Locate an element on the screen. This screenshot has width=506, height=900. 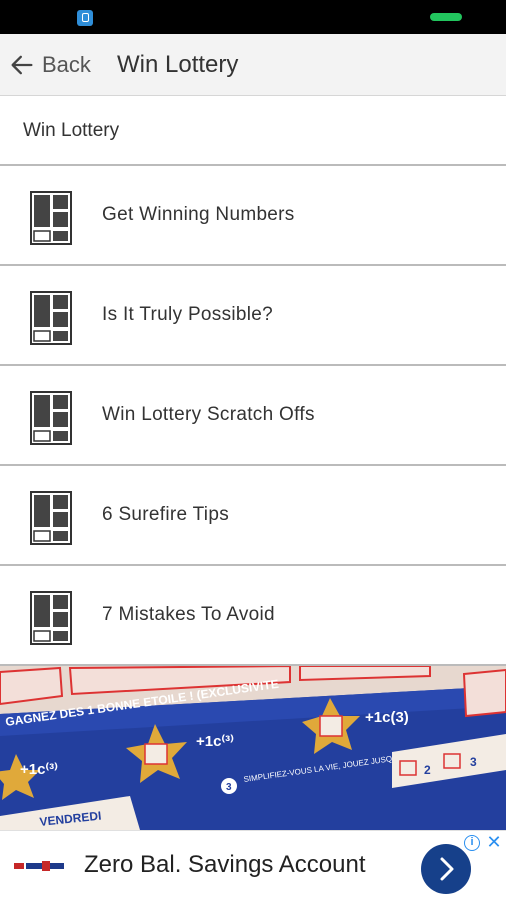
list-item: Win Lottery Scratch Offs is located at coordinates (253, 416).